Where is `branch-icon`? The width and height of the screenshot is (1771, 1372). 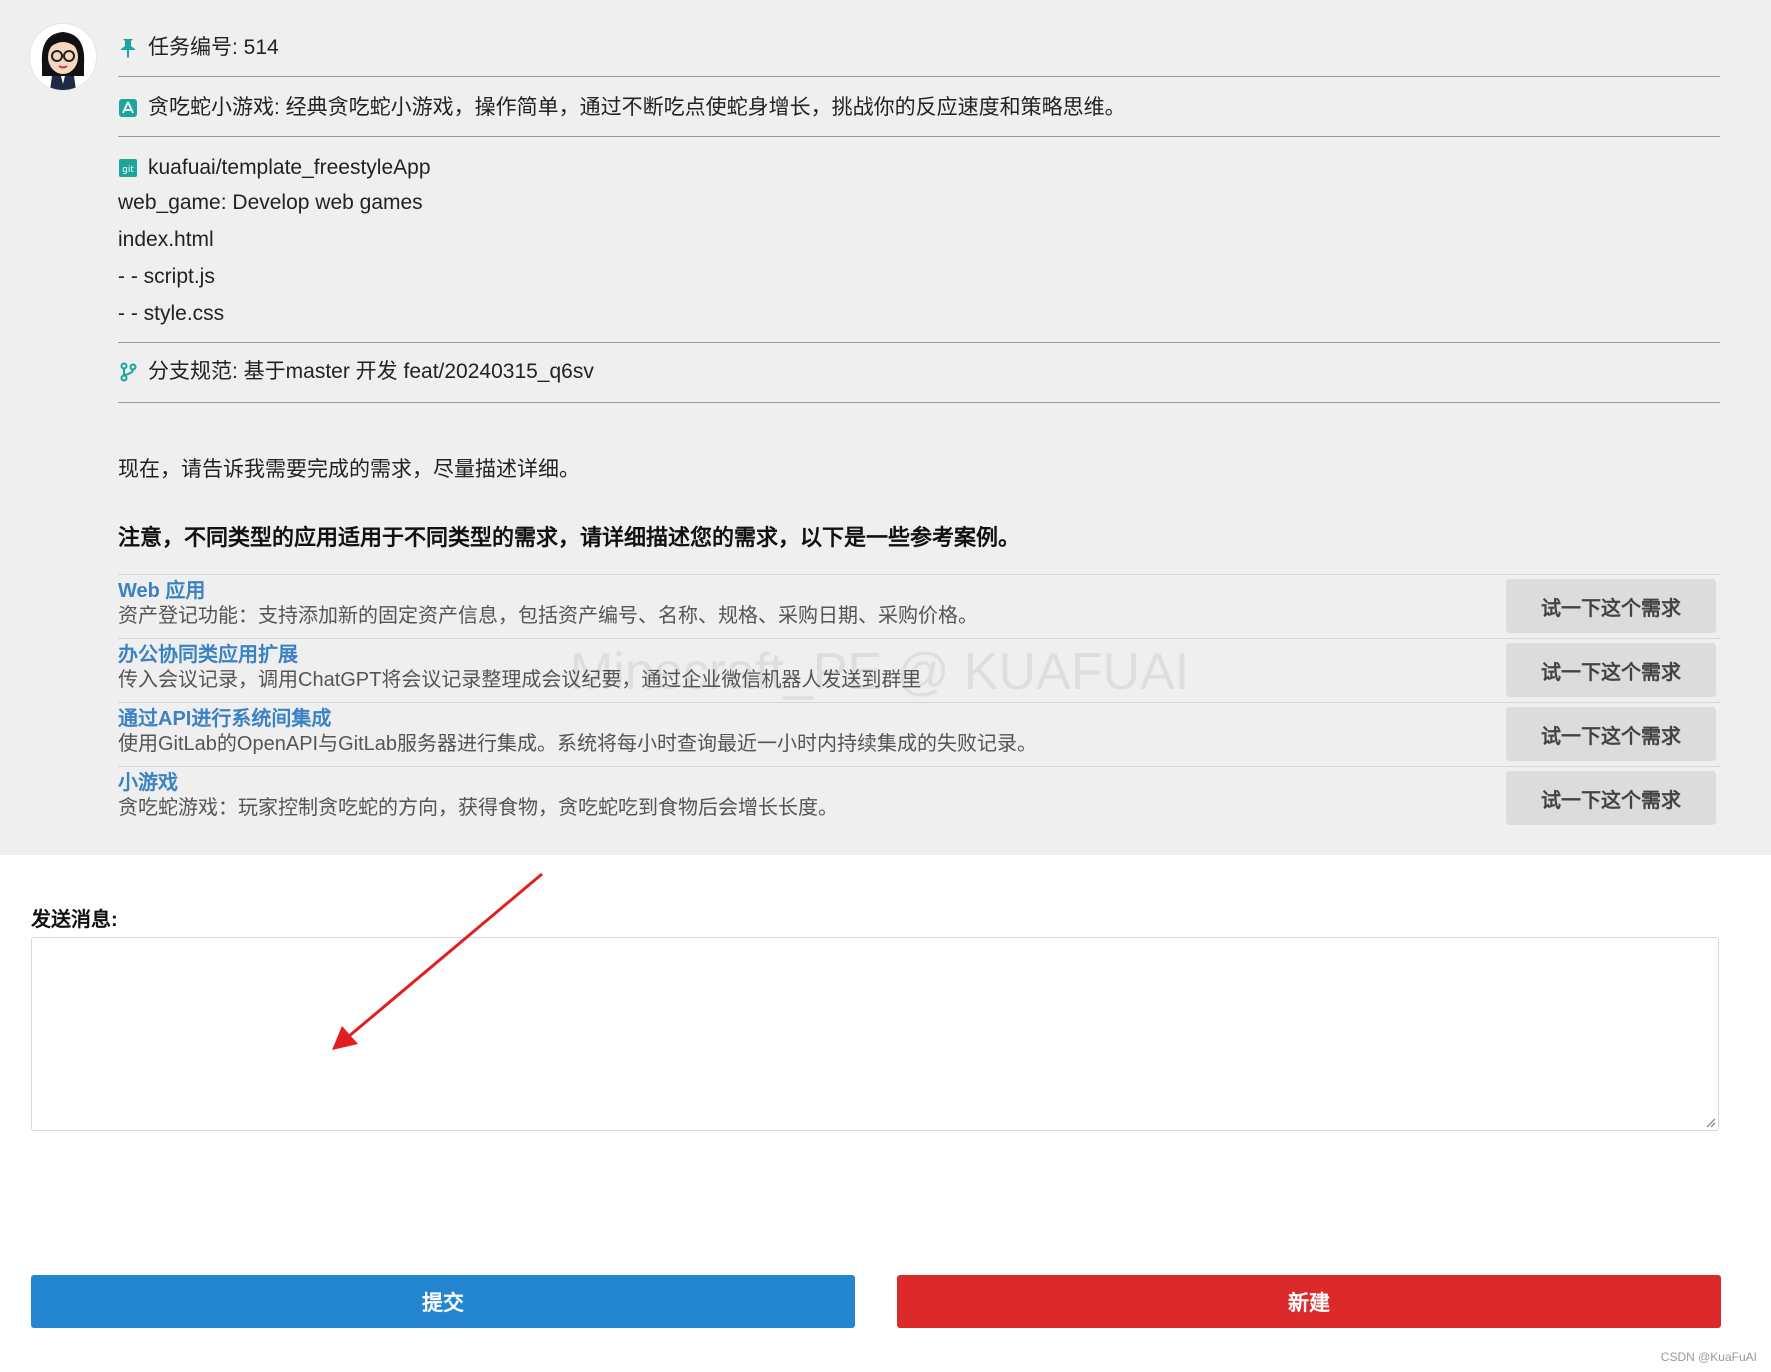 branch-icon is located at coordinates (128, 372).